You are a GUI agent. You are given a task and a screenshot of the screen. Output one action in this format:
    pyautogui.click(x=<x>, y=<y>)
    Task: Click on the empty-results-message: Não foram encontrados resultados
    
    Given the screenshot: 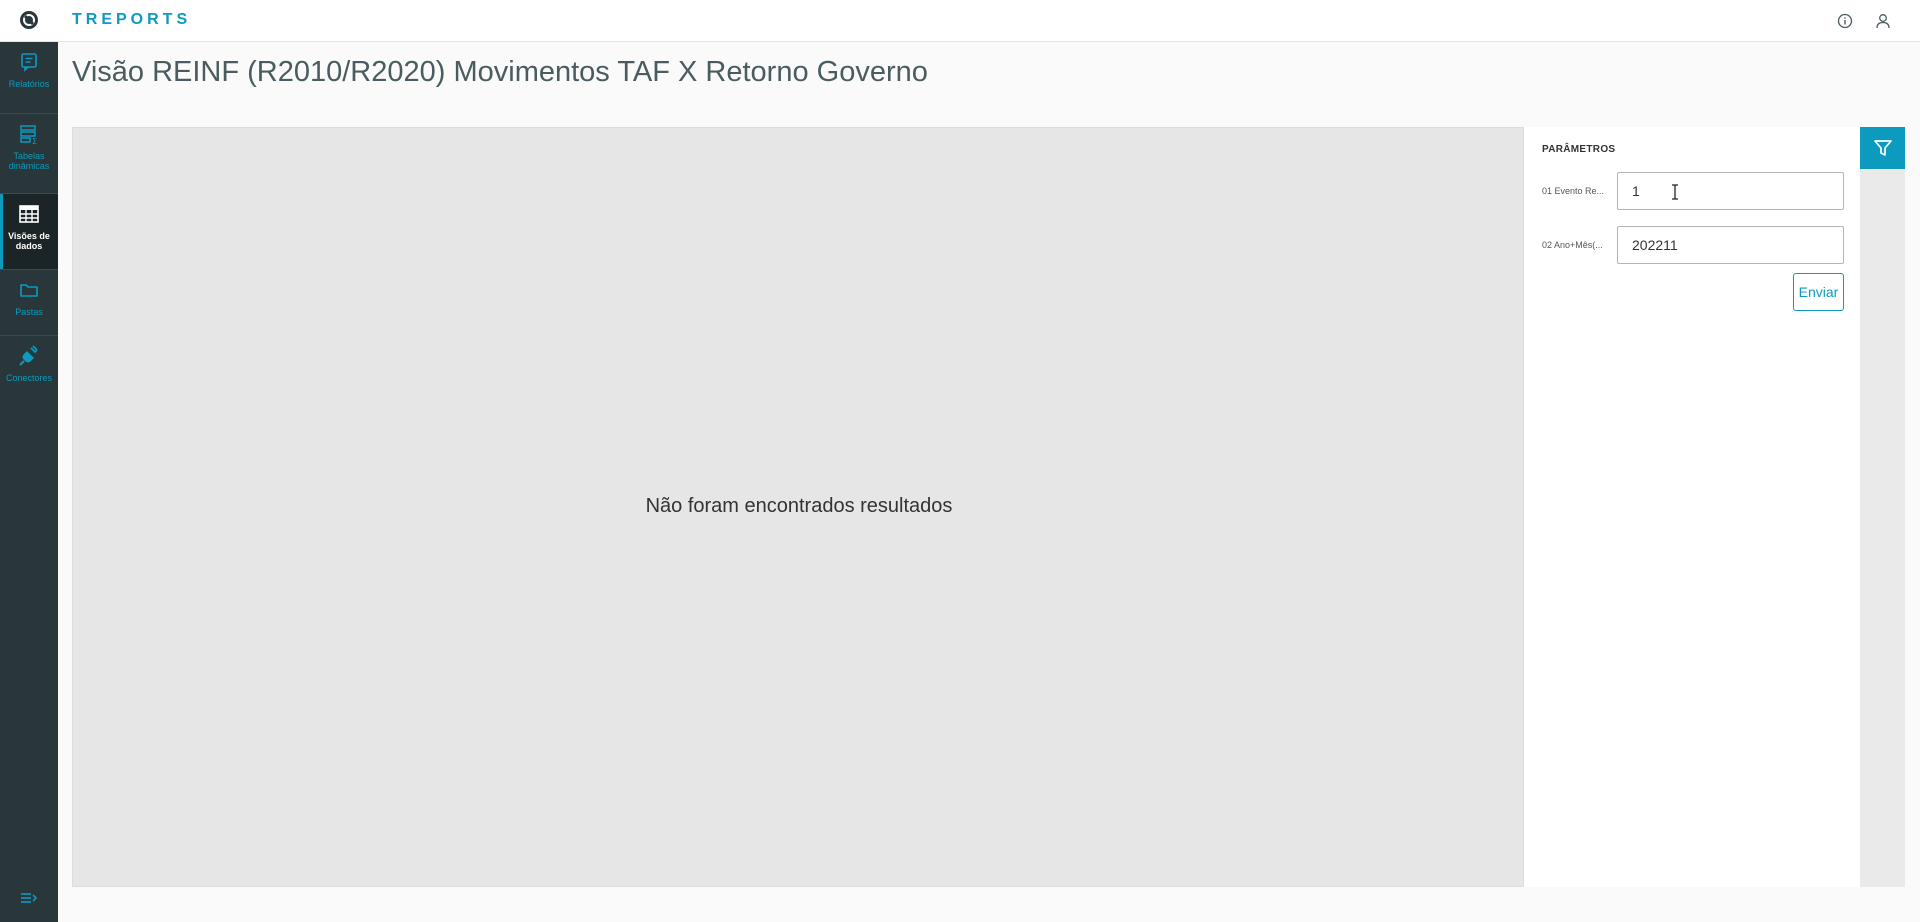 What is the action you would take?
    pyautogui.click(x=799, y=506)
    